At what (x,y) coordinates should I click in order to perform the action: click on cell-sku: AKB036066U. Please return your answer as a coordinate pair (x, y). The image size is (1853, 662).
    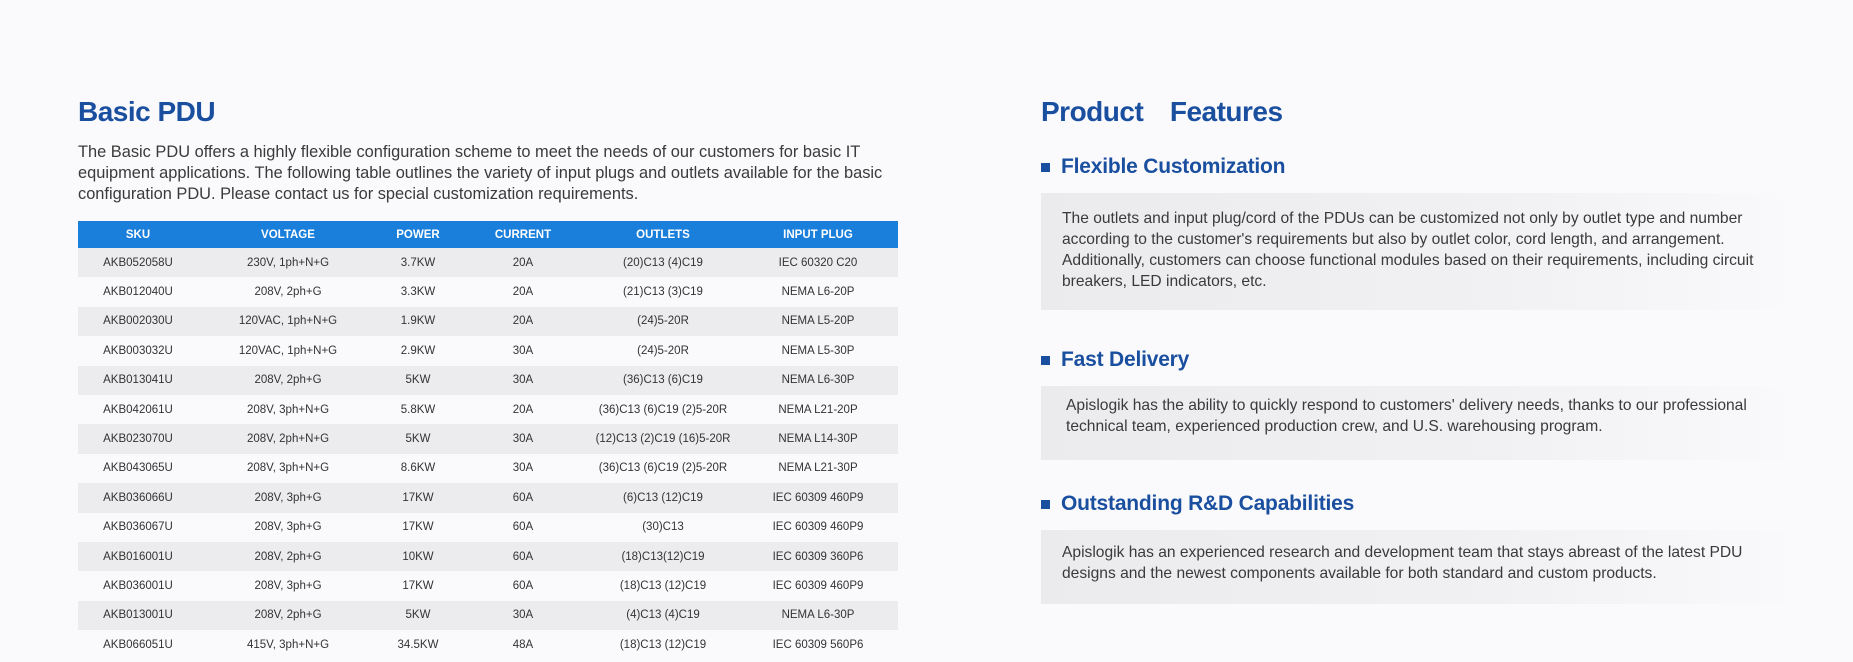
    Looking at the image, I should click on (138, 498).